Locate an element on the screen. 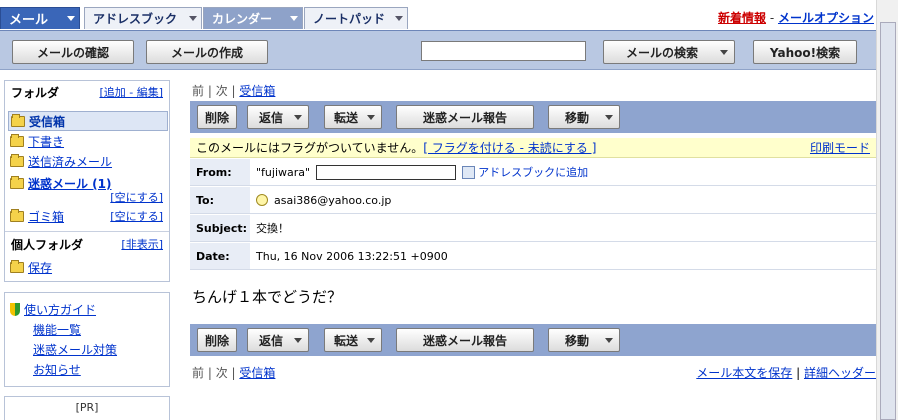 This screenshot has width=898, height=420. flag-status: このメールにはフラグがついていません。[ フラグを付ける - 未読にする ] is located at coordinates (396, 147).